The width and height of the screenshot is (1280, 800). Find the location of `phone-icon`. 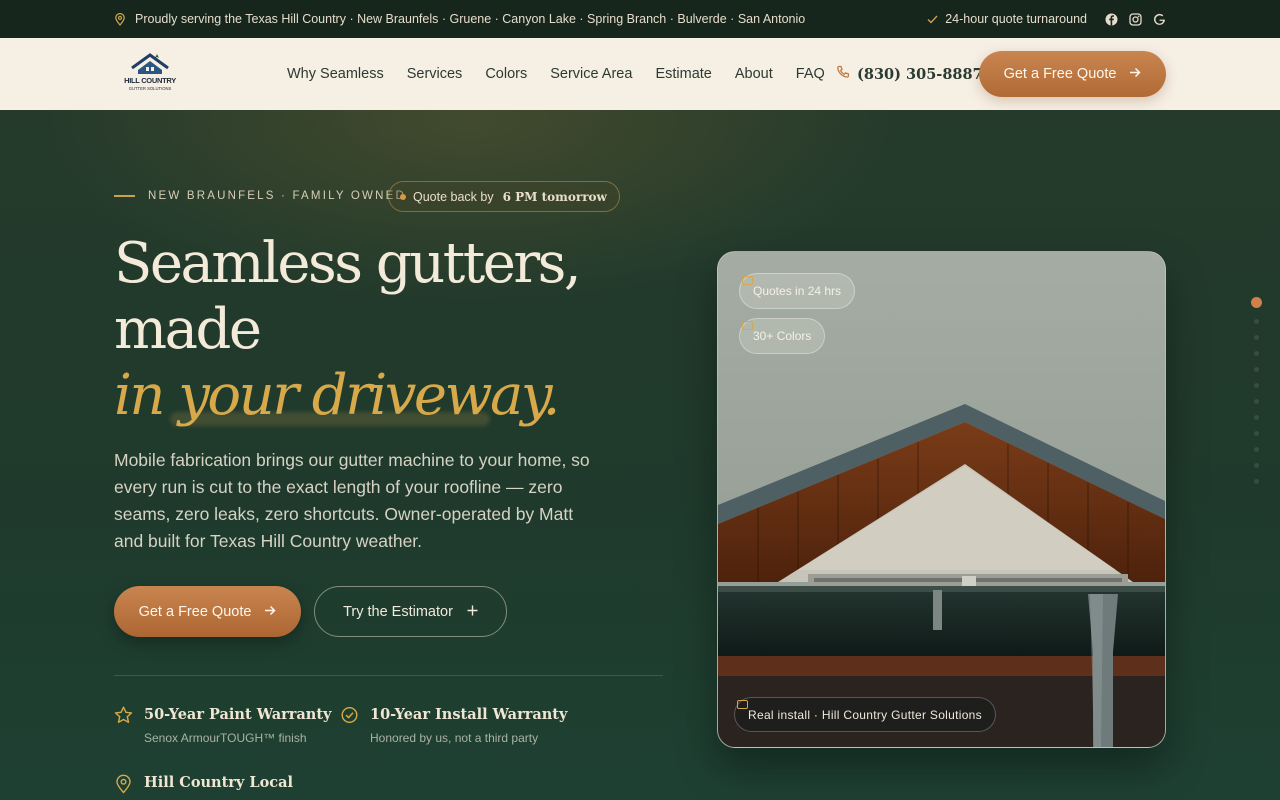

phone-icon is located at coordinates (843, 74).